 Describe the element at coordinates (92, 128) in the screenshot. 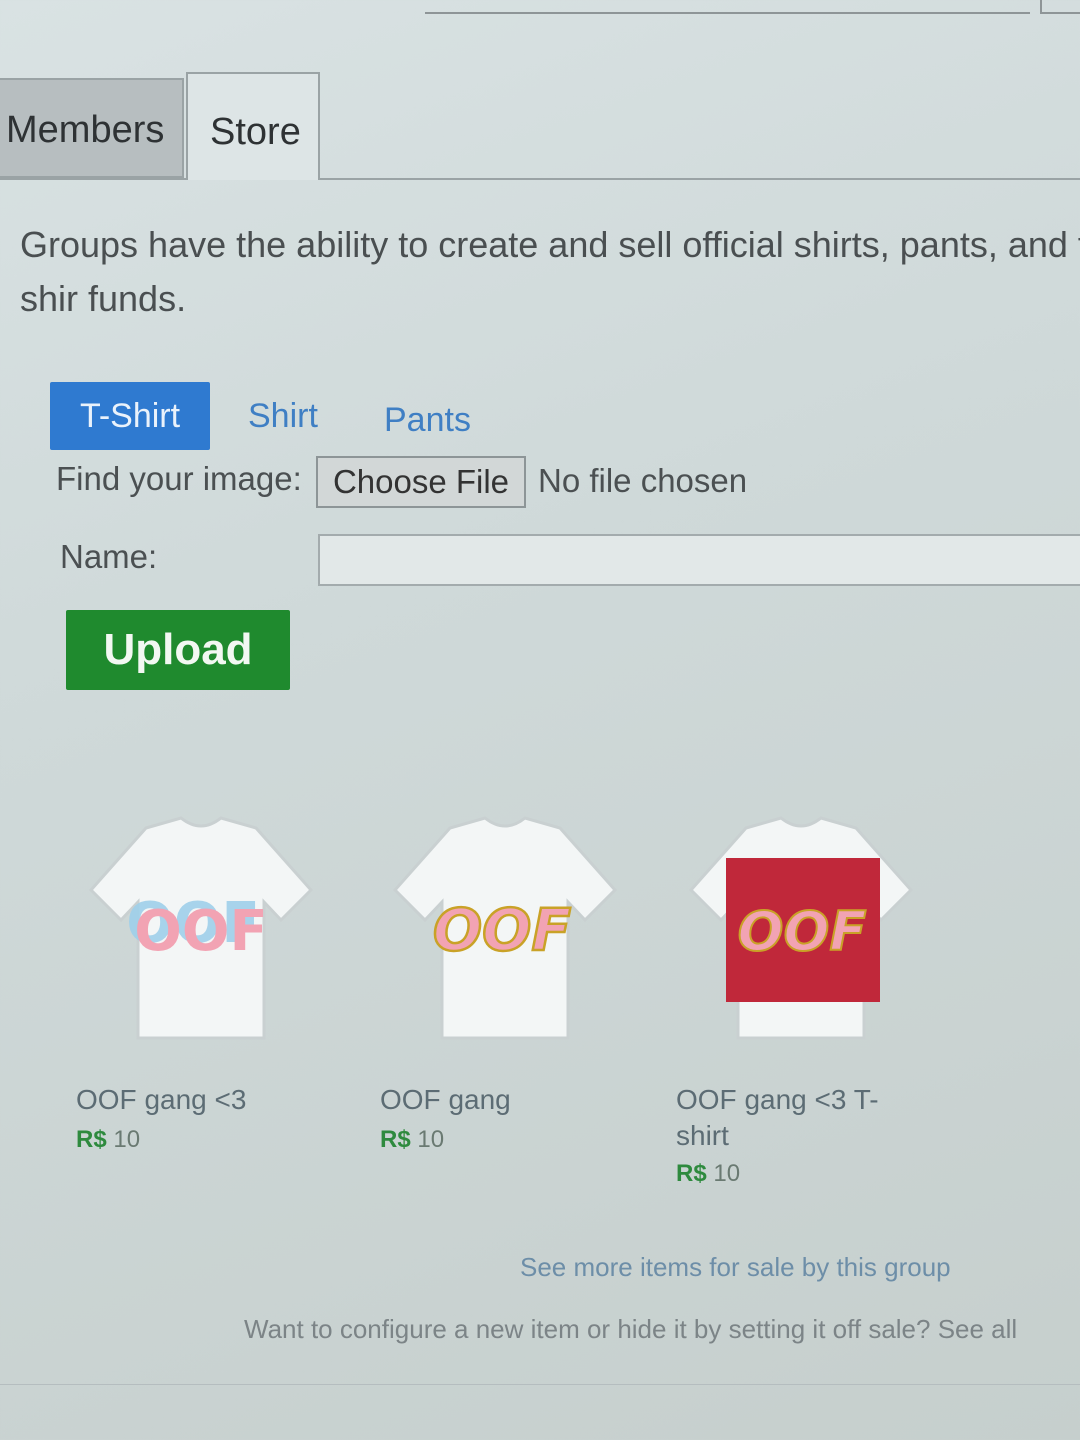

I see `tab-members: Members` at that location.